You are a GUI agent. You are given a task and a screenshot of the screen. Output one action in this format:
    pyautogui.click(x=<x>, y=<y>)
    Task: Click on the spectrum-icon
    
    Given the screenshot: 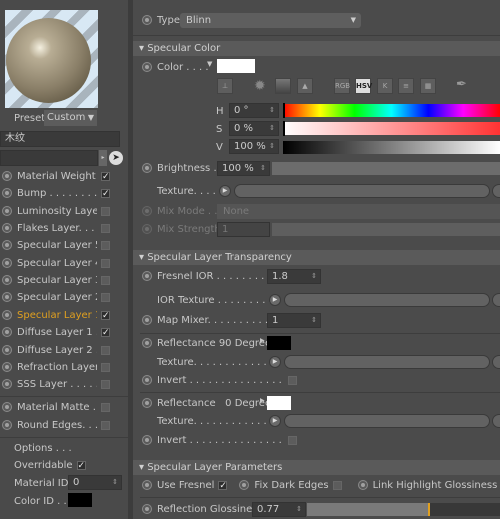 What is the action you would take?
    pyautogui.click(x=283, y=86)
    